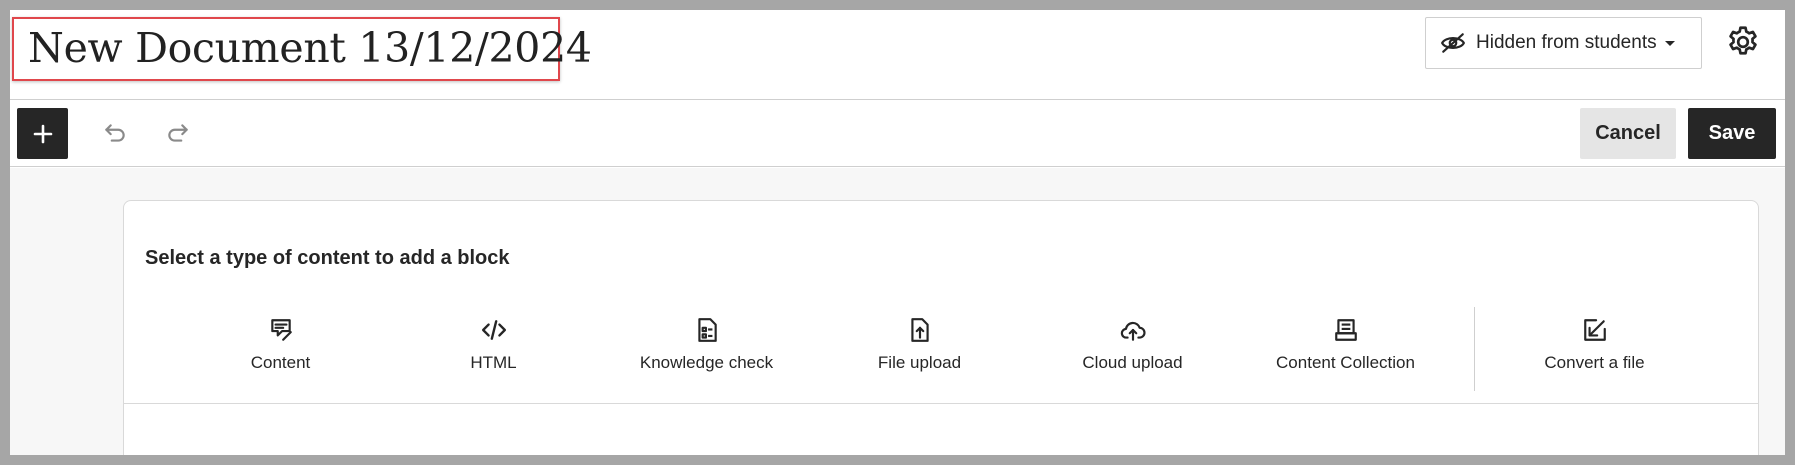  What do you see at coordinates (280, 362) in the screenshot?
I see `content-type-label: Content` at bounding box center [280, 362].